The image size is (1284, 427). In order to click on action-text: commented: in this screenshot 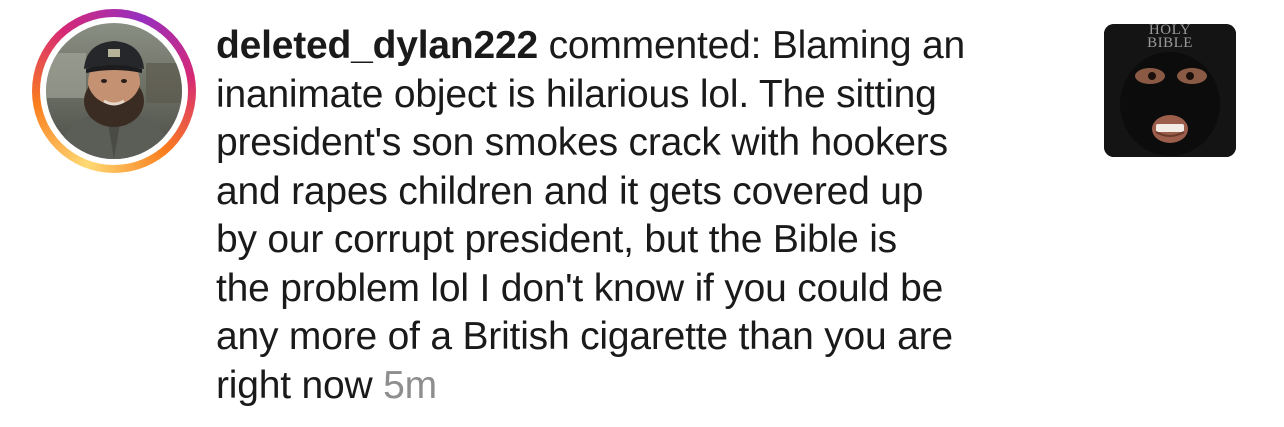, I will do `click(655, 45)`.